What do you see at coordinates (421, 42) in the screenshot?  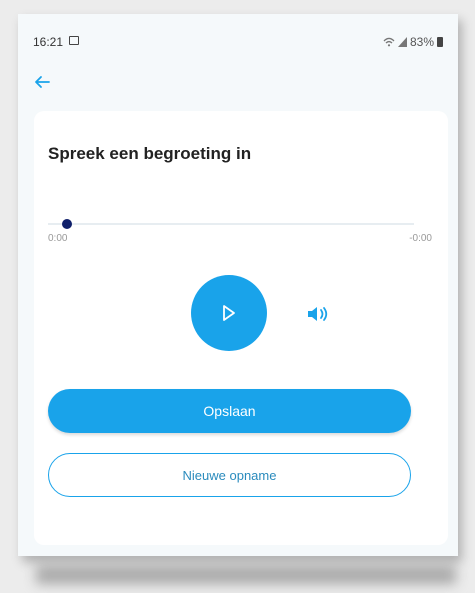 I see `battery-percentage: 83%` at bounding box center [421, 42].